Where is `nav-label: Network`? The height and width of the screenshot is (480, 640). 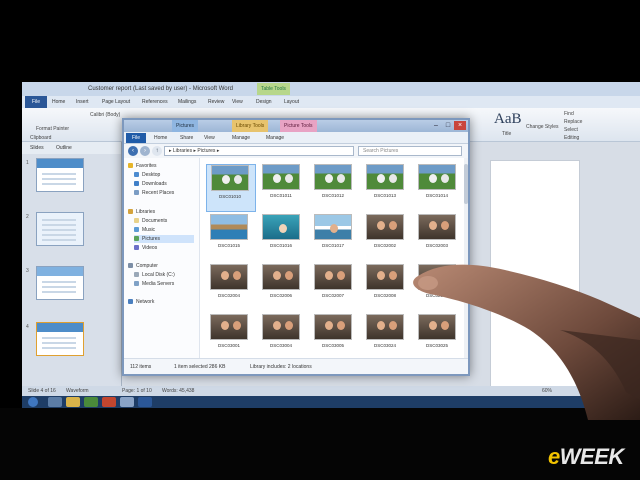 nav-label: Network is located at coordinates (145, 302).